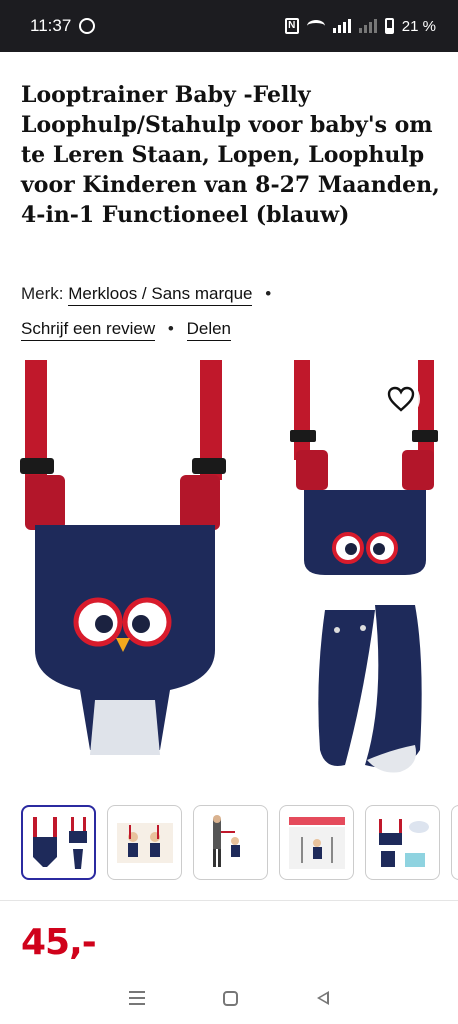  I want to click on status-bar: 11:37 N 21 %, so click(229, 26).